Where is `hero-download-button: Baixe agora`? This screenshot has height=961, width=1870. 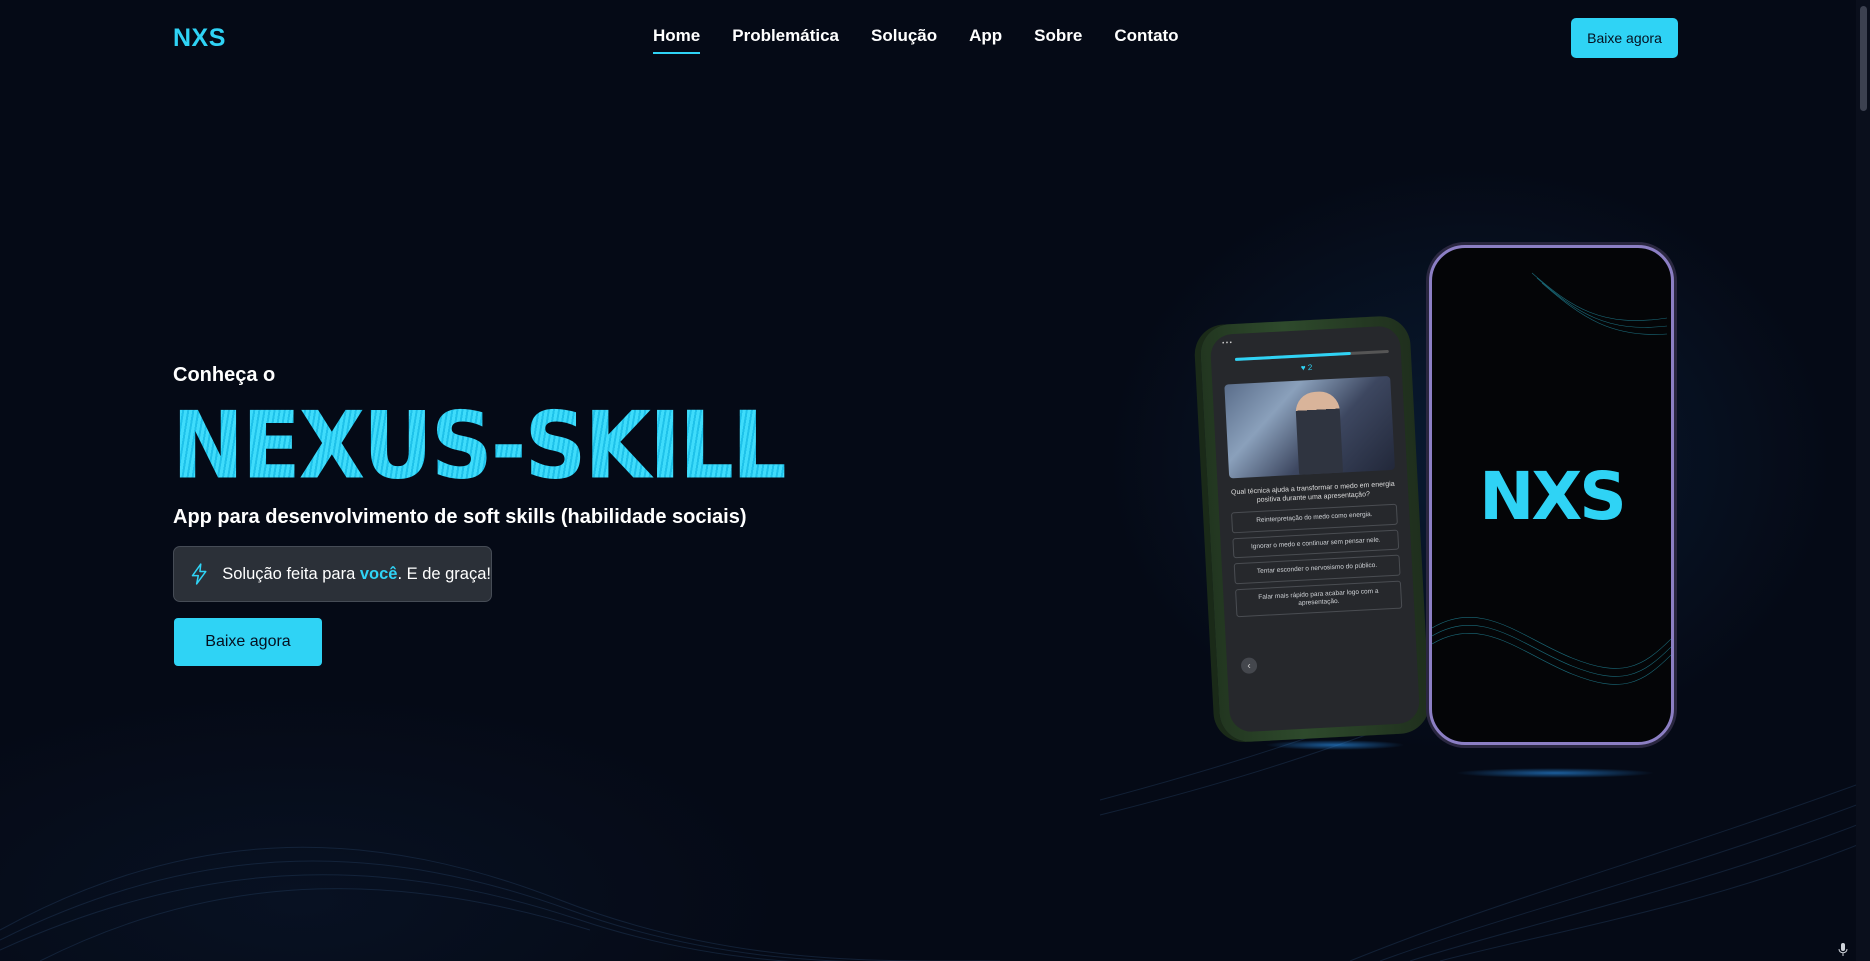
hero-download-button: Baixe agora is located at coordinates (248, 642).